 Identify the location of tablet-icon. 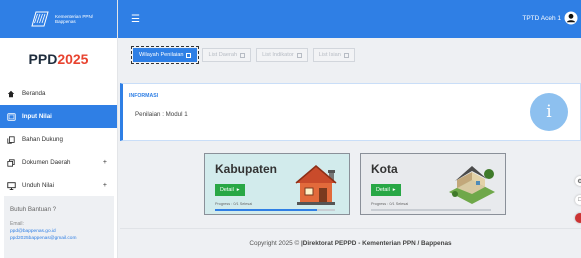
(11, 117).